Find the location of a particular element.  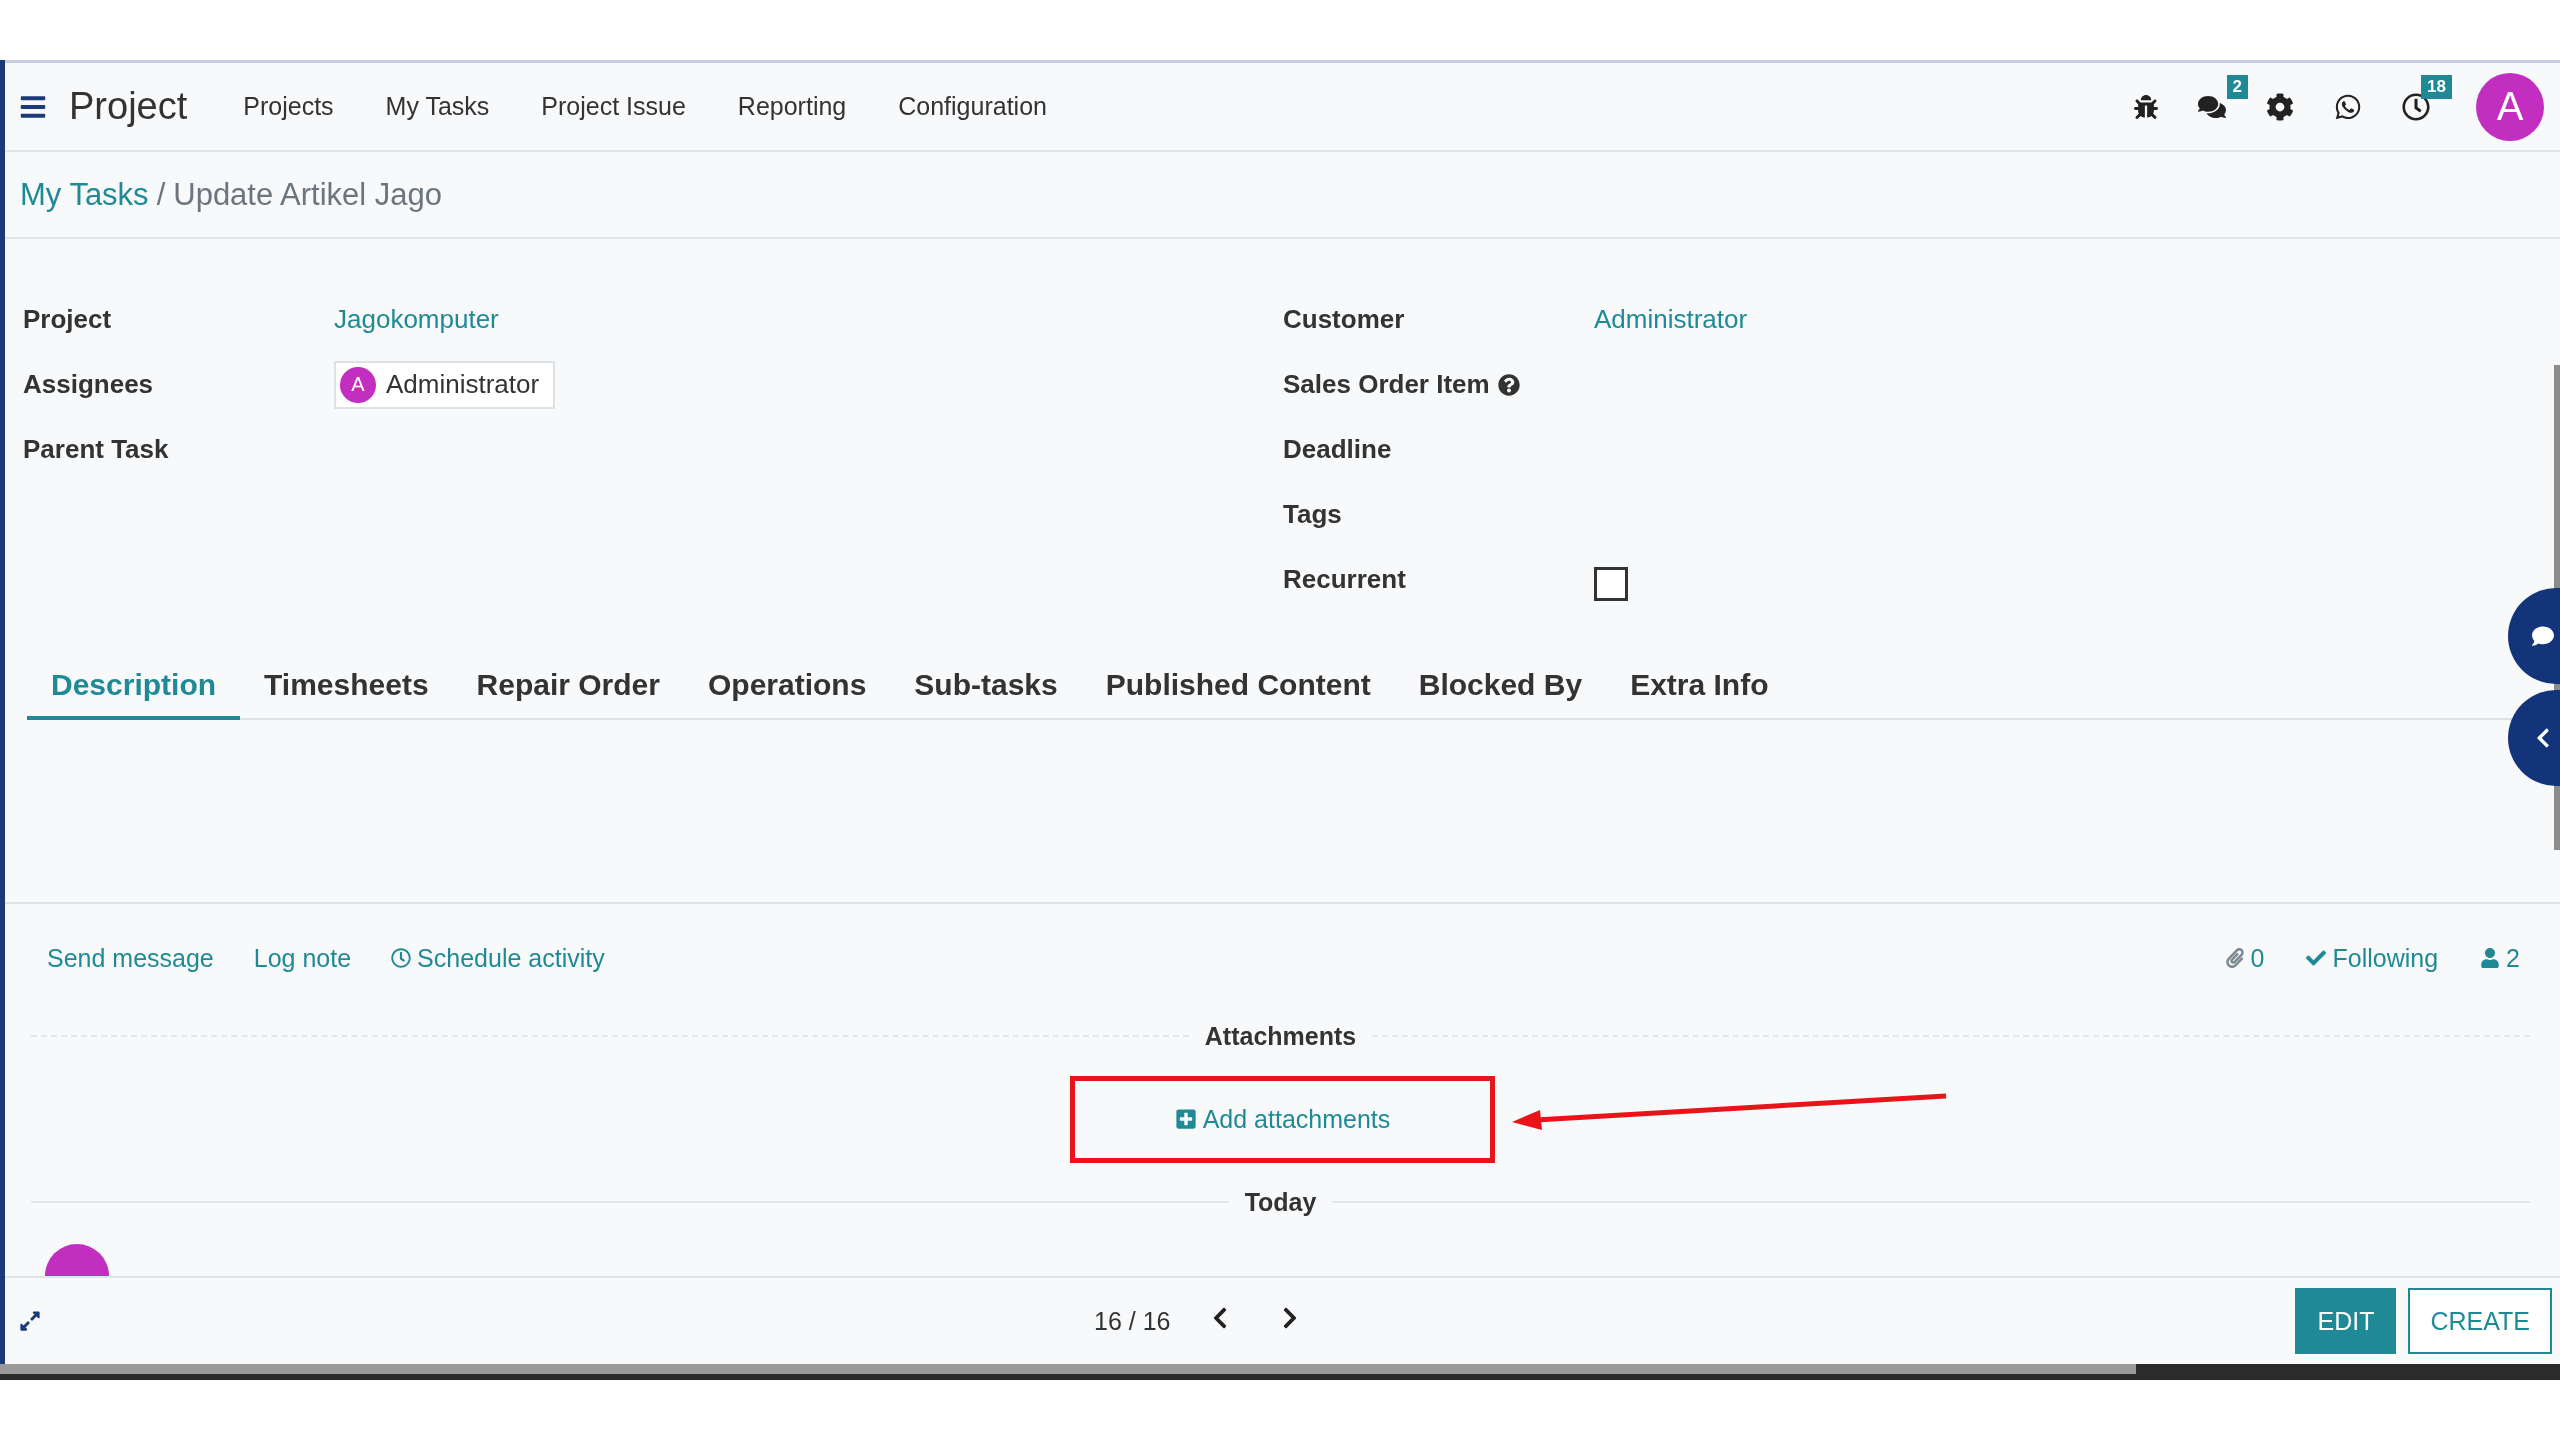

activity-count: 18 is located at coordinates (2436, 86).